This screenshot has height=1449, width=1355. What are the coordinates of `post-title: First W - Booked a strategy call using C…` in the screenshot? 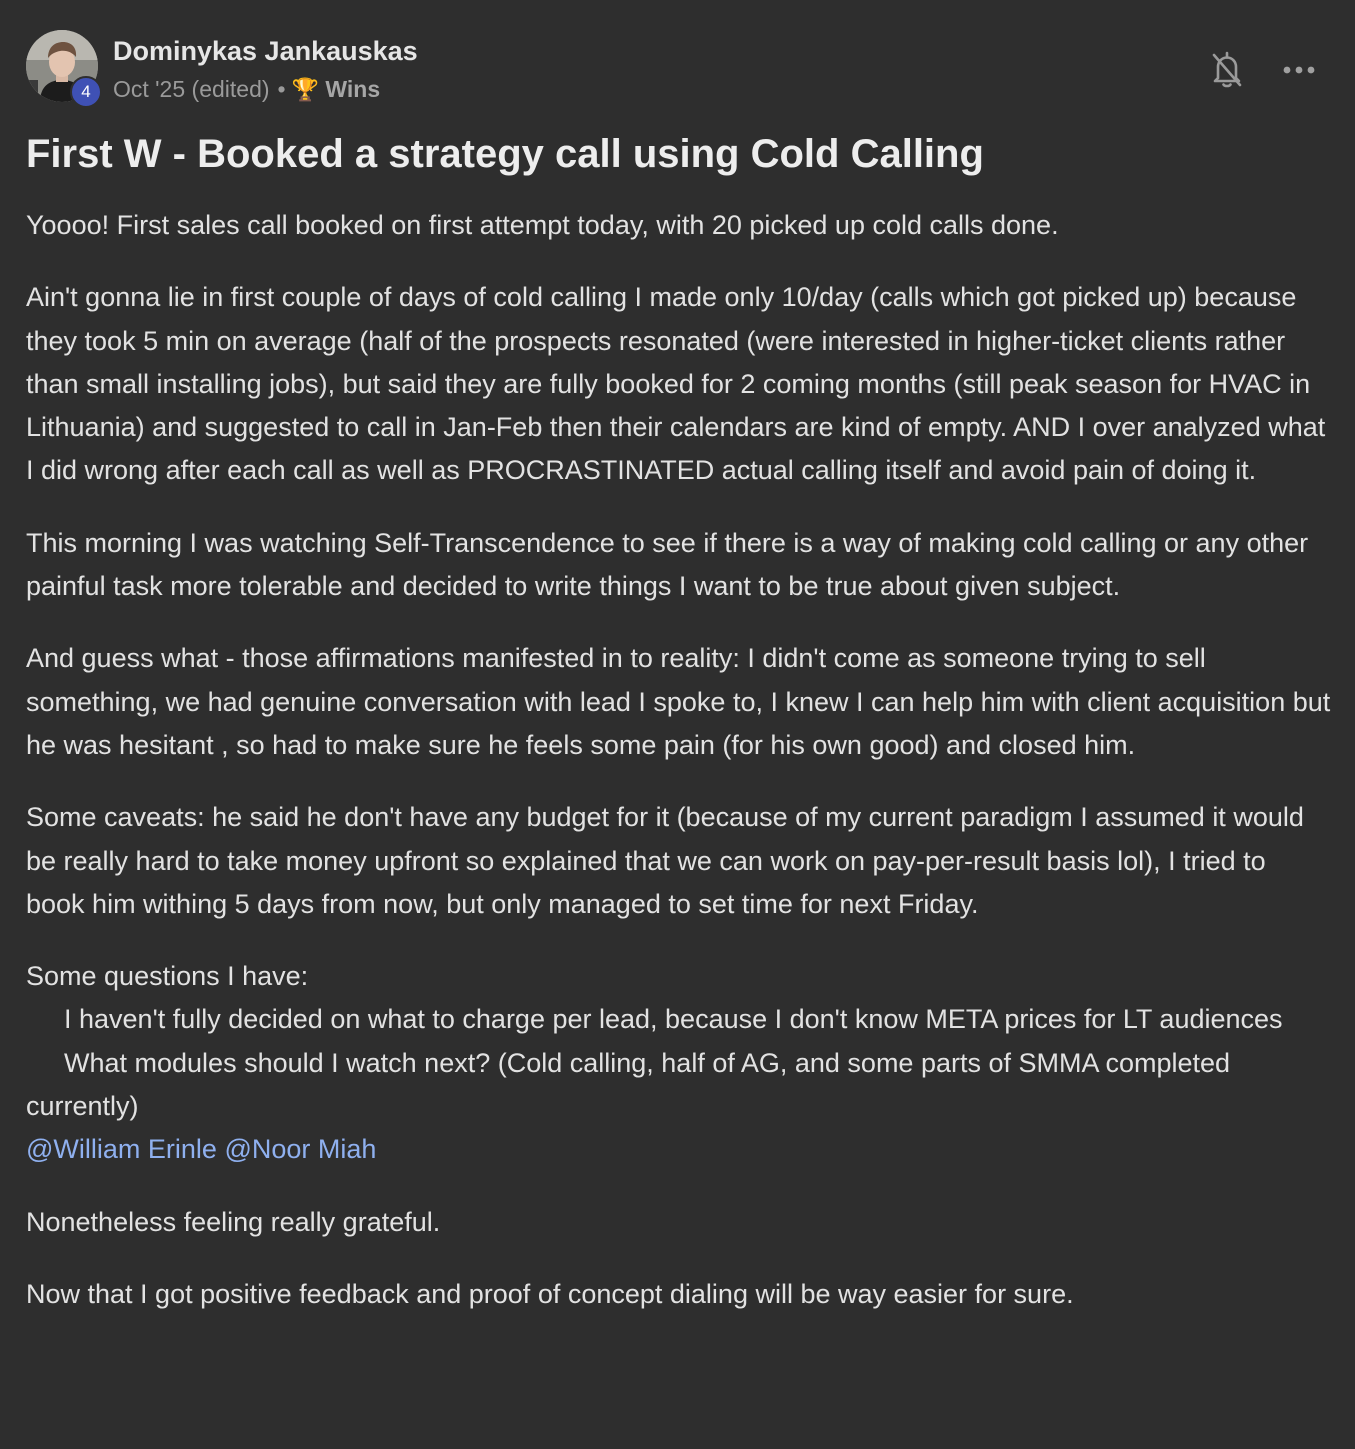 It's located at (505, 154).